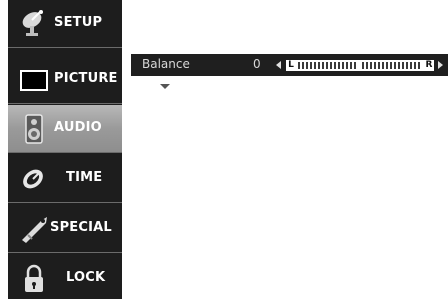 The height and width of the screenshot is (302, 448). I want to click on slider-thumb, so click(360, 65).